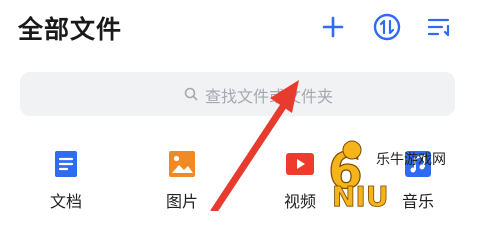 Image resolution: width=480 pixels, height=240 pixels. I want to click on watermark-logo: 6 NIU, so click(358, 175).